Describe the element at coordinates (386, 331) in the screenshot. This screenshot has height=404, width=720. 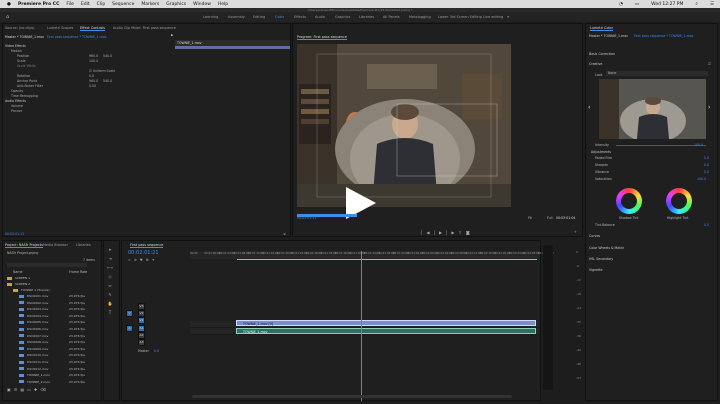
I see `timeline-clip-audio: TOWNIE_1.mov` at that location.